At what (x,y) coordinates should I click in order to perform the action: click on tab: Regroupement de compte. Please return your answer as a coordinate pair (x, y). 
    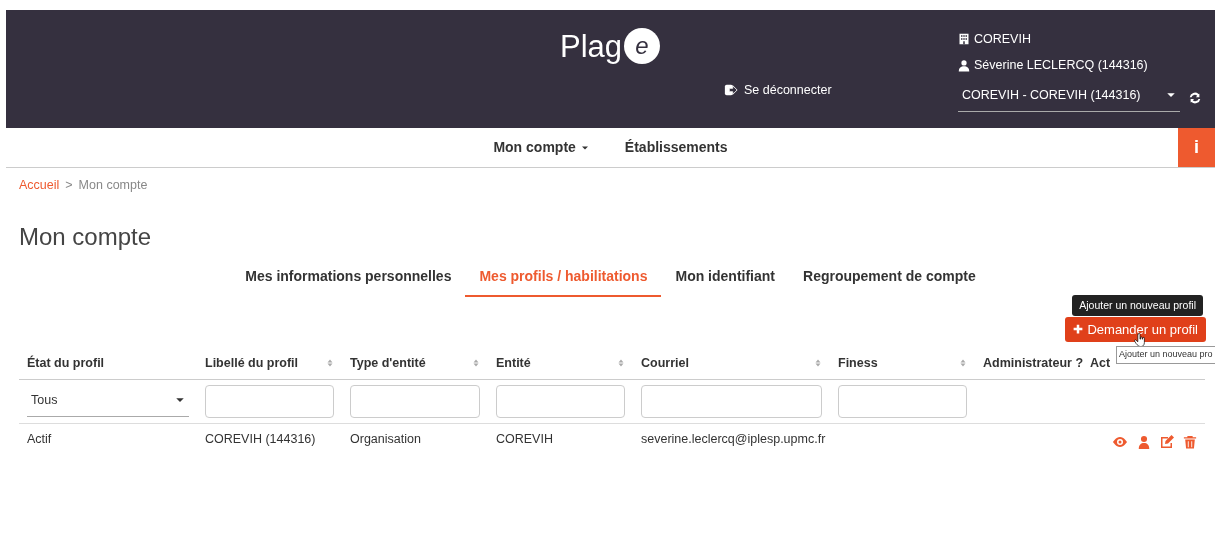
    Looking at the image, I should click on (889, 278).